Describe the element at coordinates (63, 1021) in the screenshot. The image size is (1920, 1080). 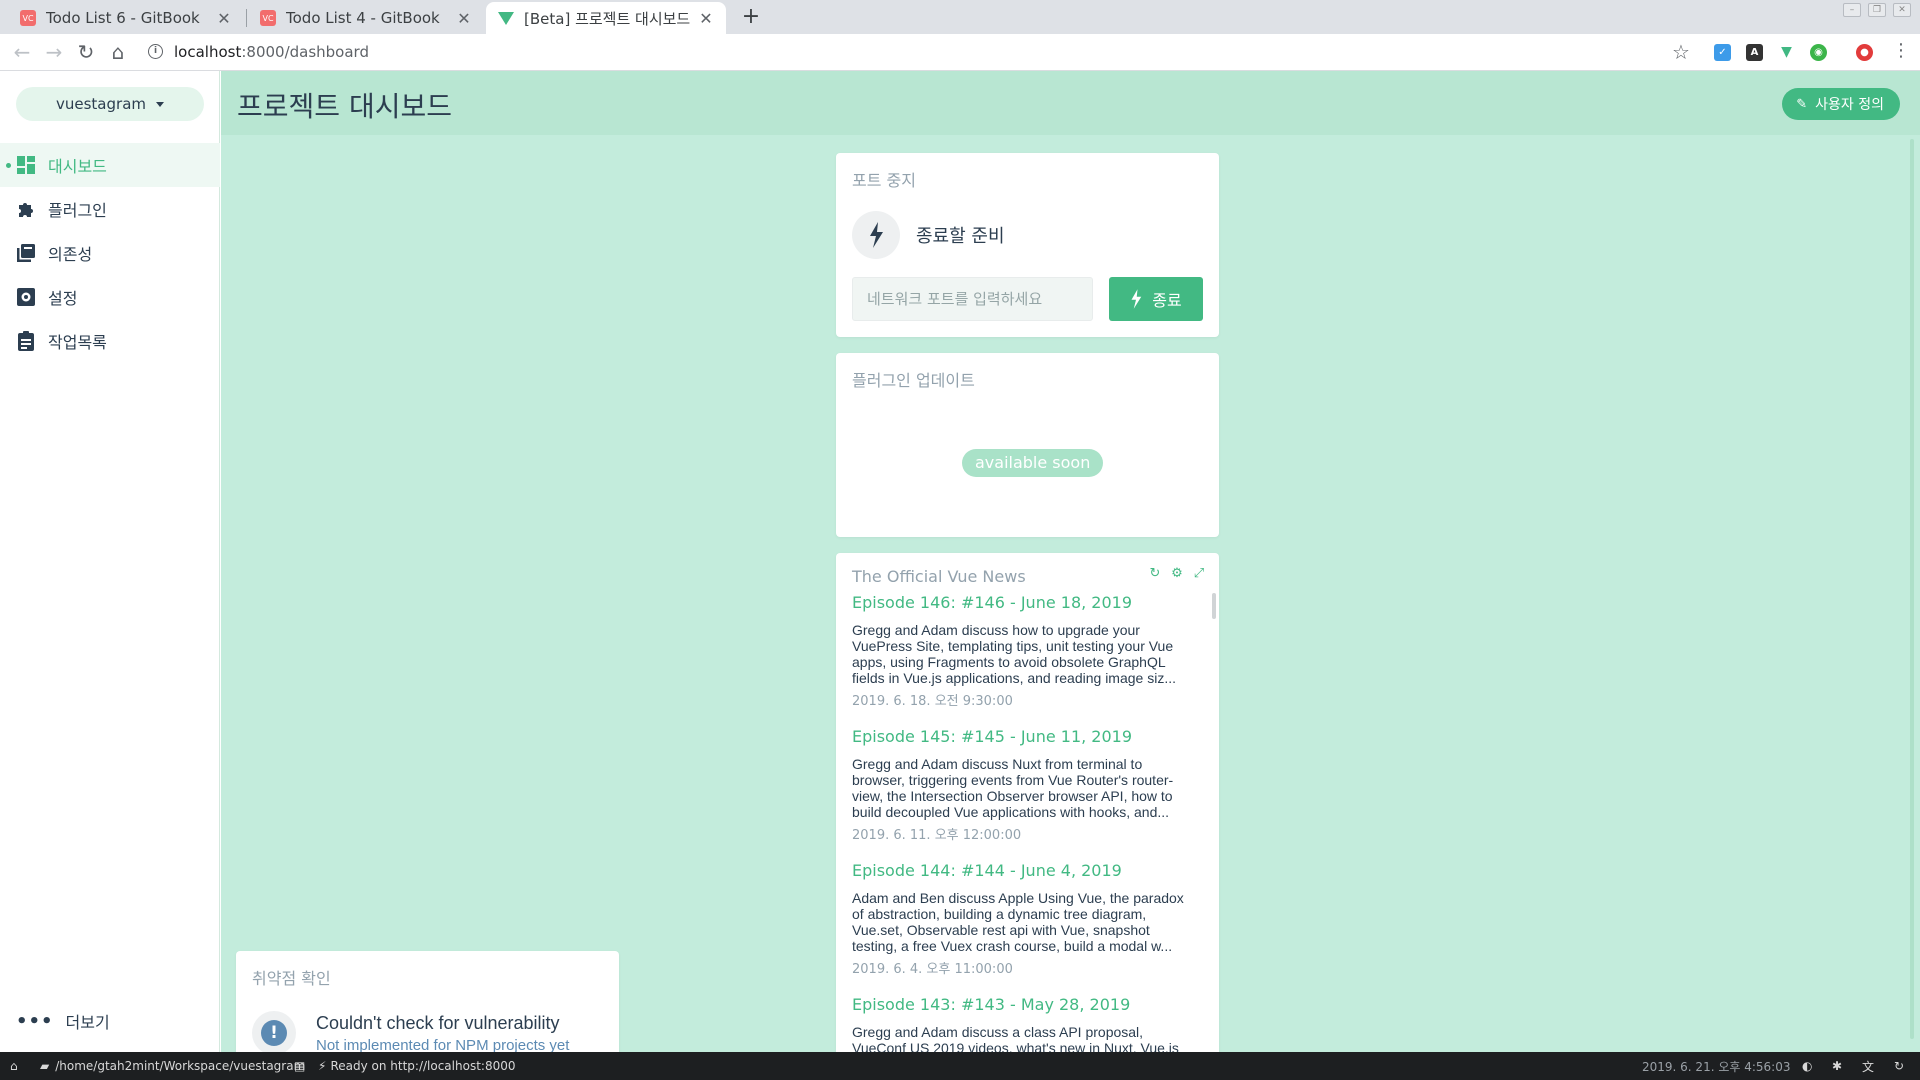
I see `more-button: ••• 더보기` at that location.